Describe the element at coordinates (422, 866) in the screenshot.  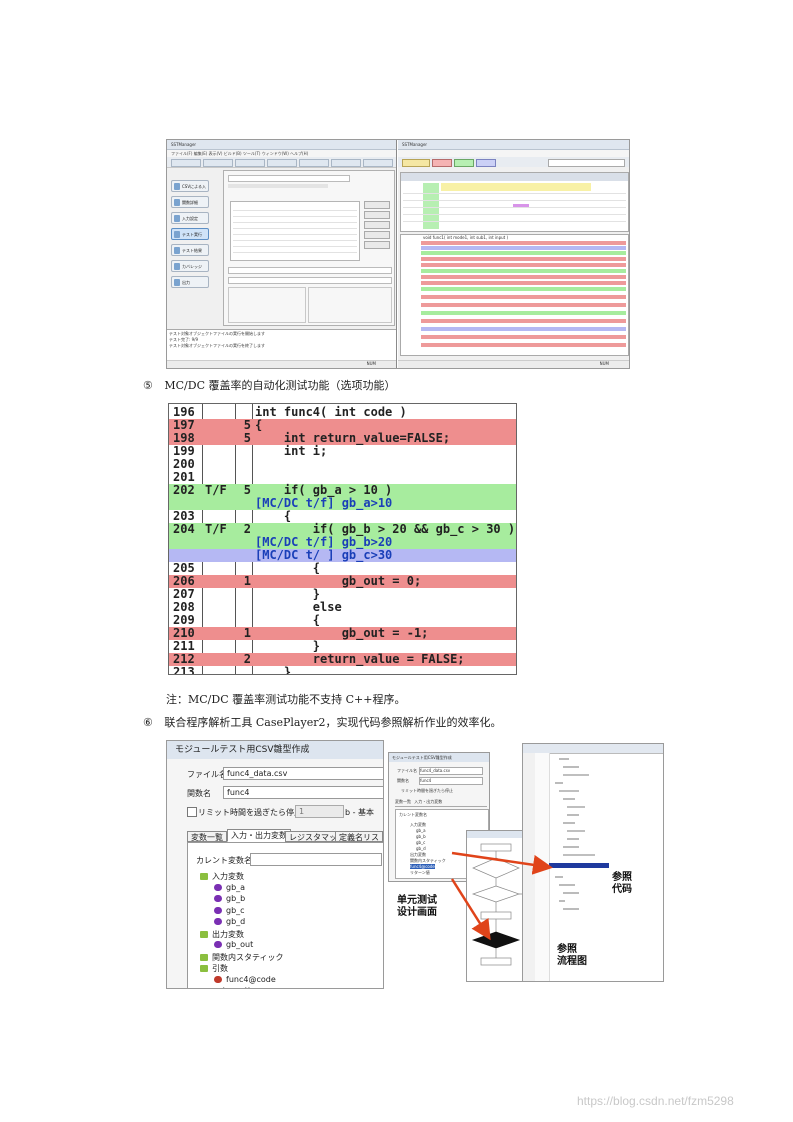
I see `tree-item-selected: func4@code` at that location.